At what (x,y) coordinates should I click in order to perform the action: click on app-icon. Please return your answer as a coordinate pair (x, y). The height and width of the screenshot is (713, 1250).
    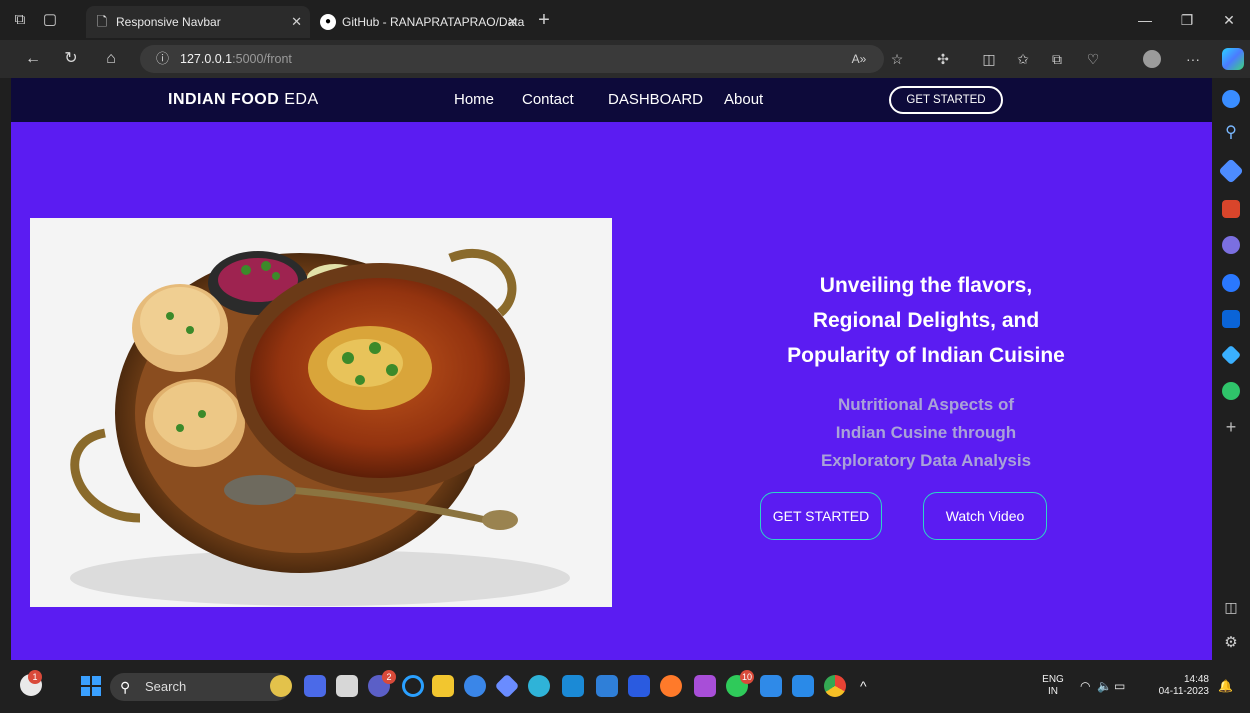
    Looking at the image, I should click on (507, 686).